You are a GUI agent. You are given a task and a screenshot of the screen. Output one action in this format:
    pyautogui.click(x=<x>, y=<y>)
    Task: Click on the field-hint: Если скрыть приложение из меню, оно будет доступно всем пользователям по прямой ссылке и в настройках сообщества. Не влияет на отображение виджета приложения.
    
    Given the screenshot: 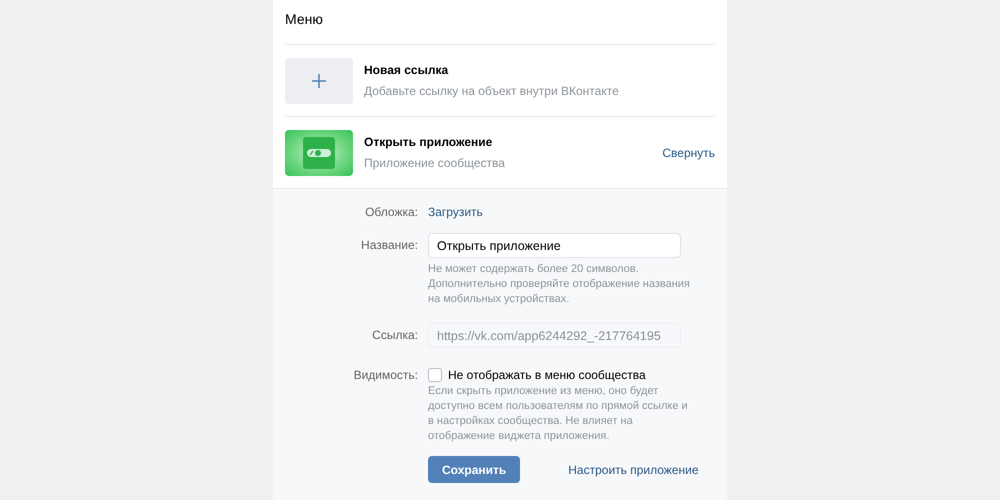 What is the action you would take?
    pyautogui.click(x=558, y=414)
    